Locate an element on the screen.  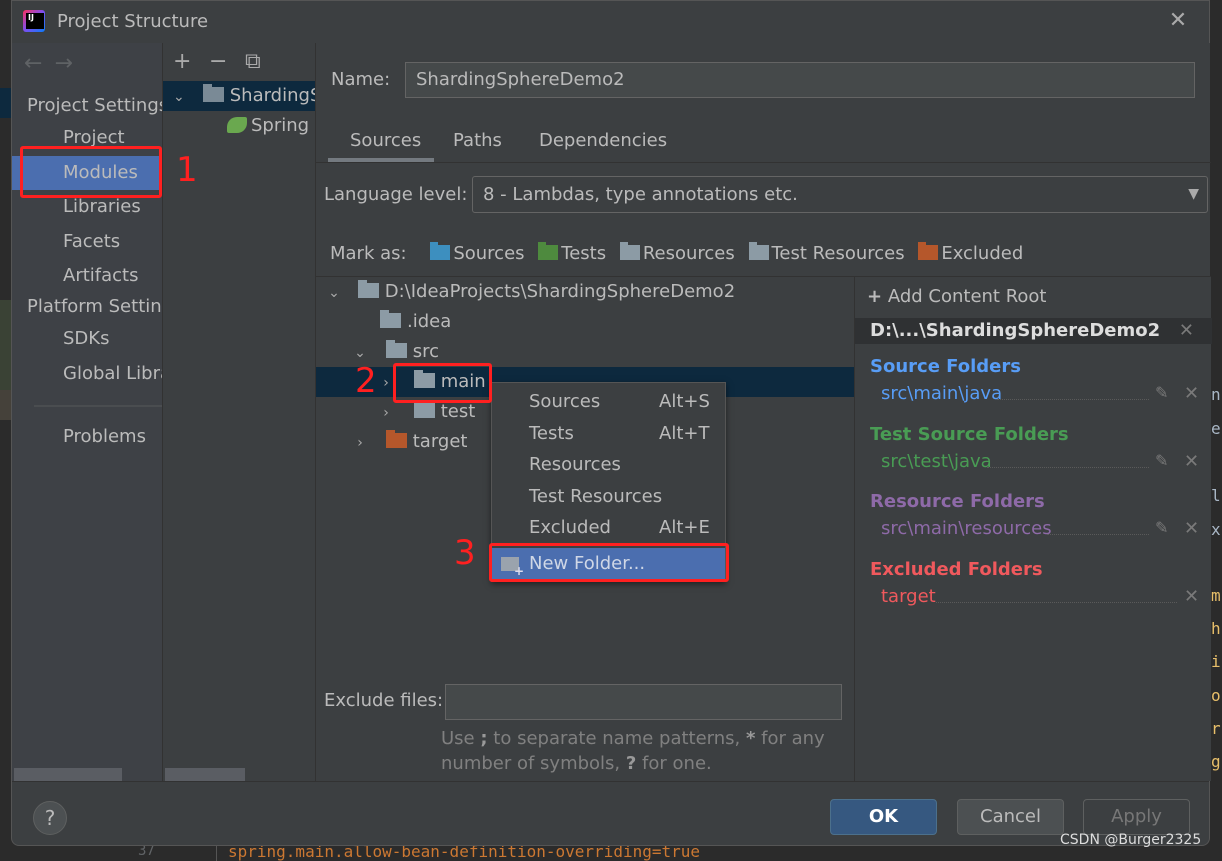
sources-folder-icon is located at coordinates (440, 251).